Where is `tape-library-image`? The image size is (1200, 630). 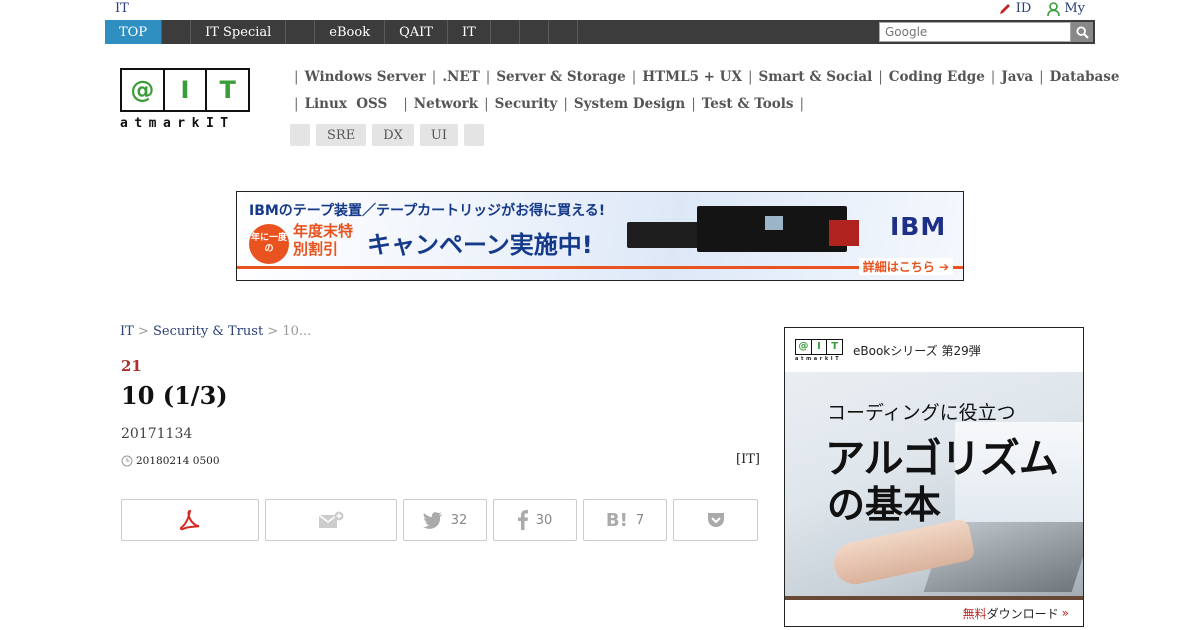 tape-library-image is located at coordinates (772, 229).